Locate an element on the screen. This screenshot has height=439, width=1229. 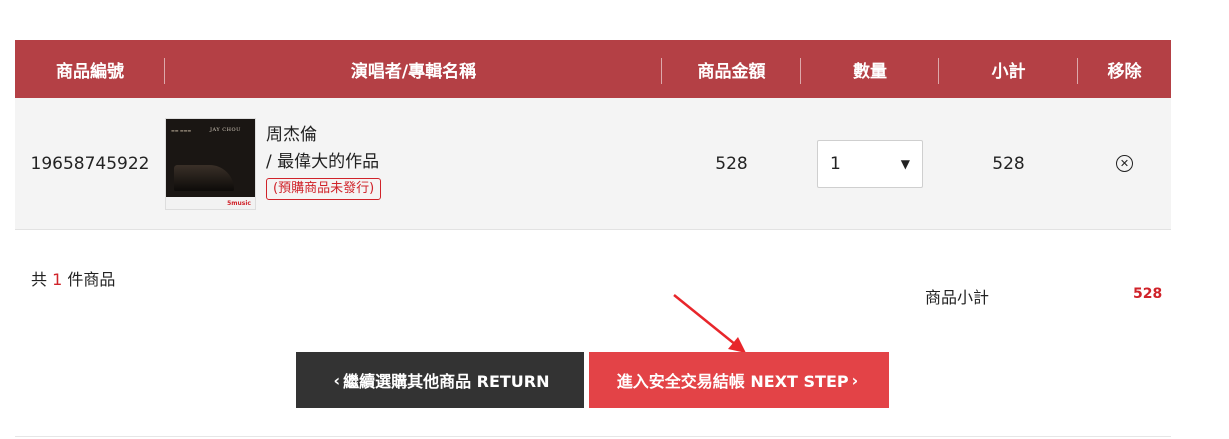
count-prefix: 共 is located at coordinates (39, 279).